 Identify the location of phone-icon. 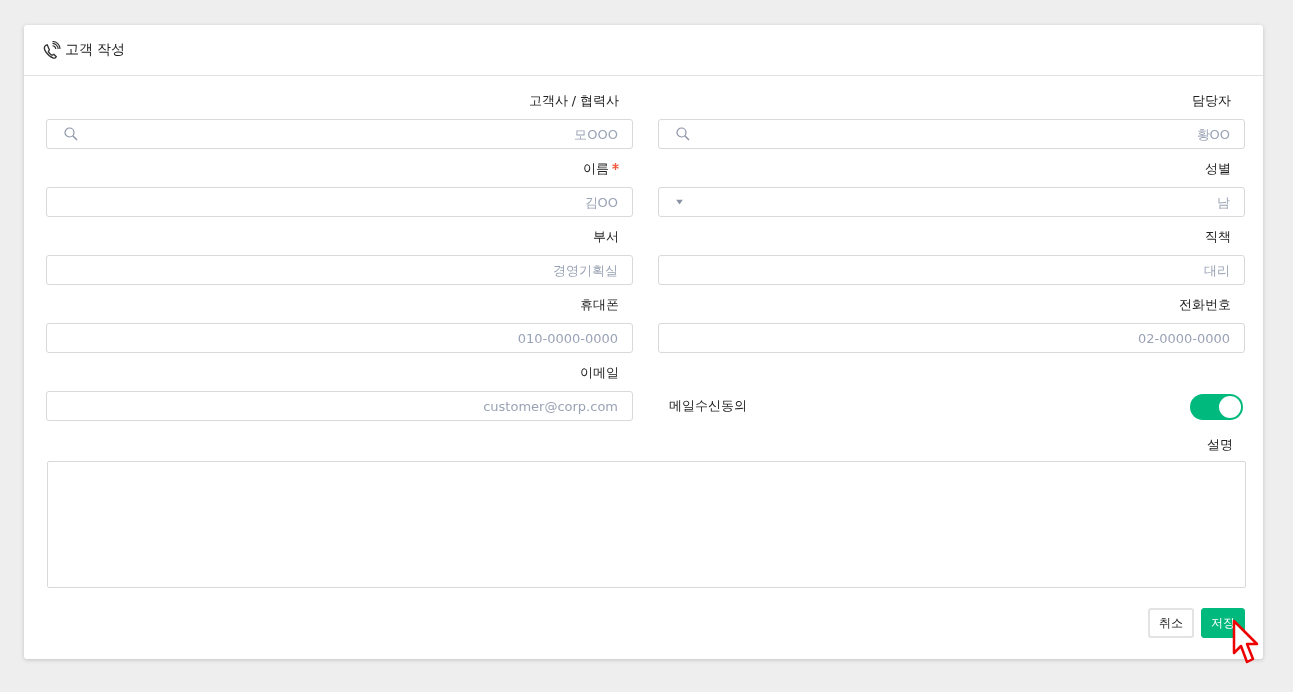
(51, 50).